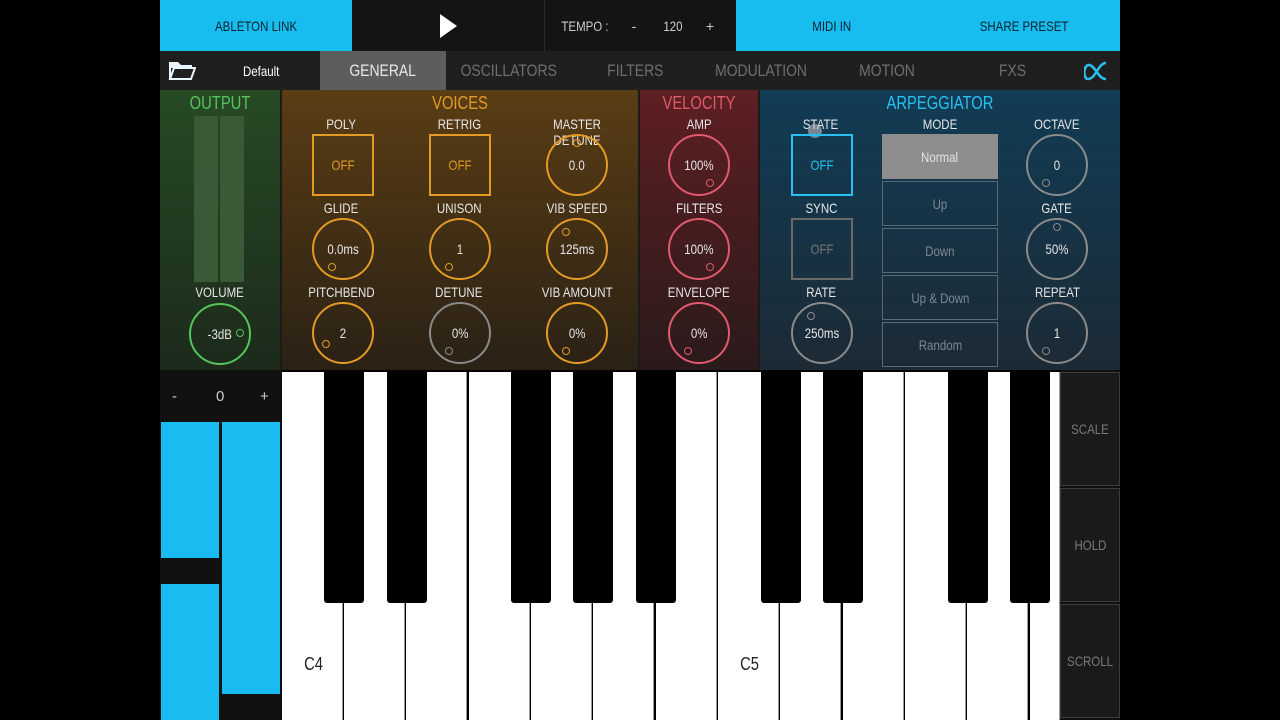 This screenshot has height=720, width=1280. I want to click on detune-knob: 0%, so click(460, 333).